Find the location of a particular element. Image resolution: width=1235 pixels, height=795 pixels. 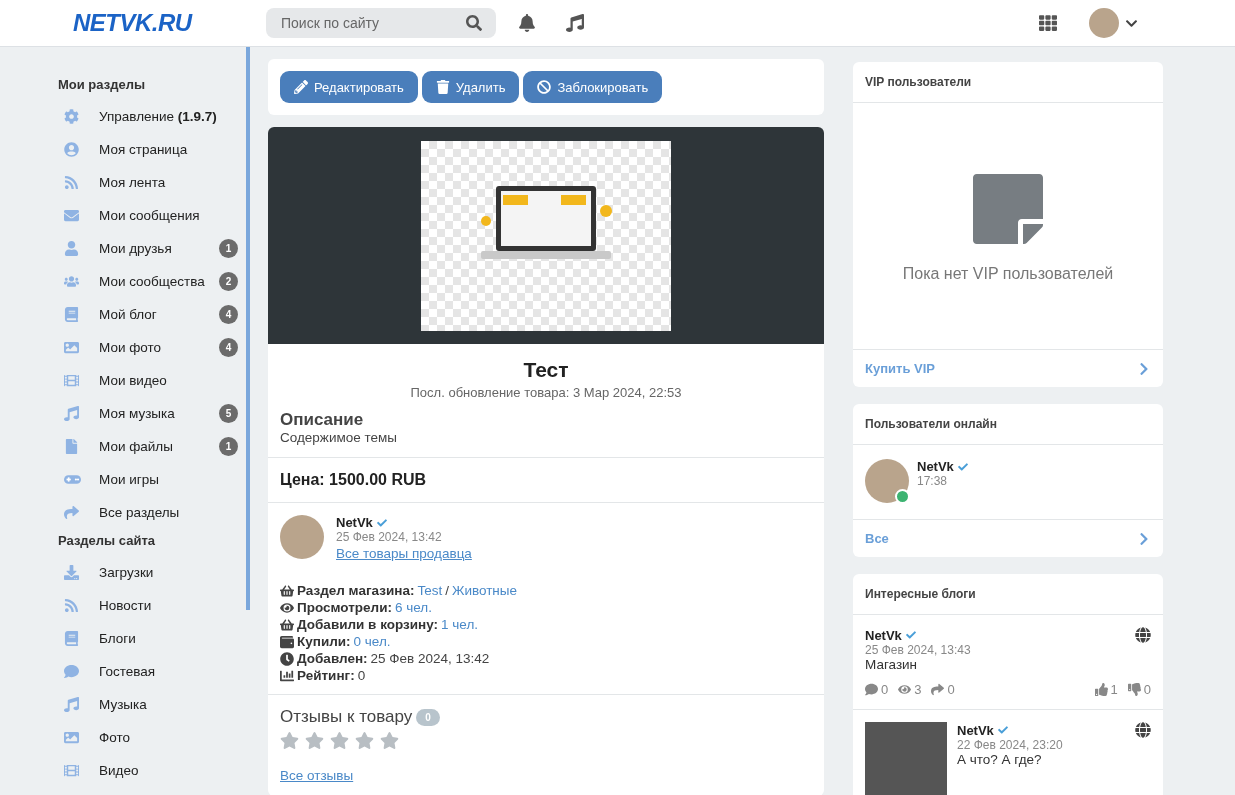

action-button: Удалить is located at coordinates (470, 87).